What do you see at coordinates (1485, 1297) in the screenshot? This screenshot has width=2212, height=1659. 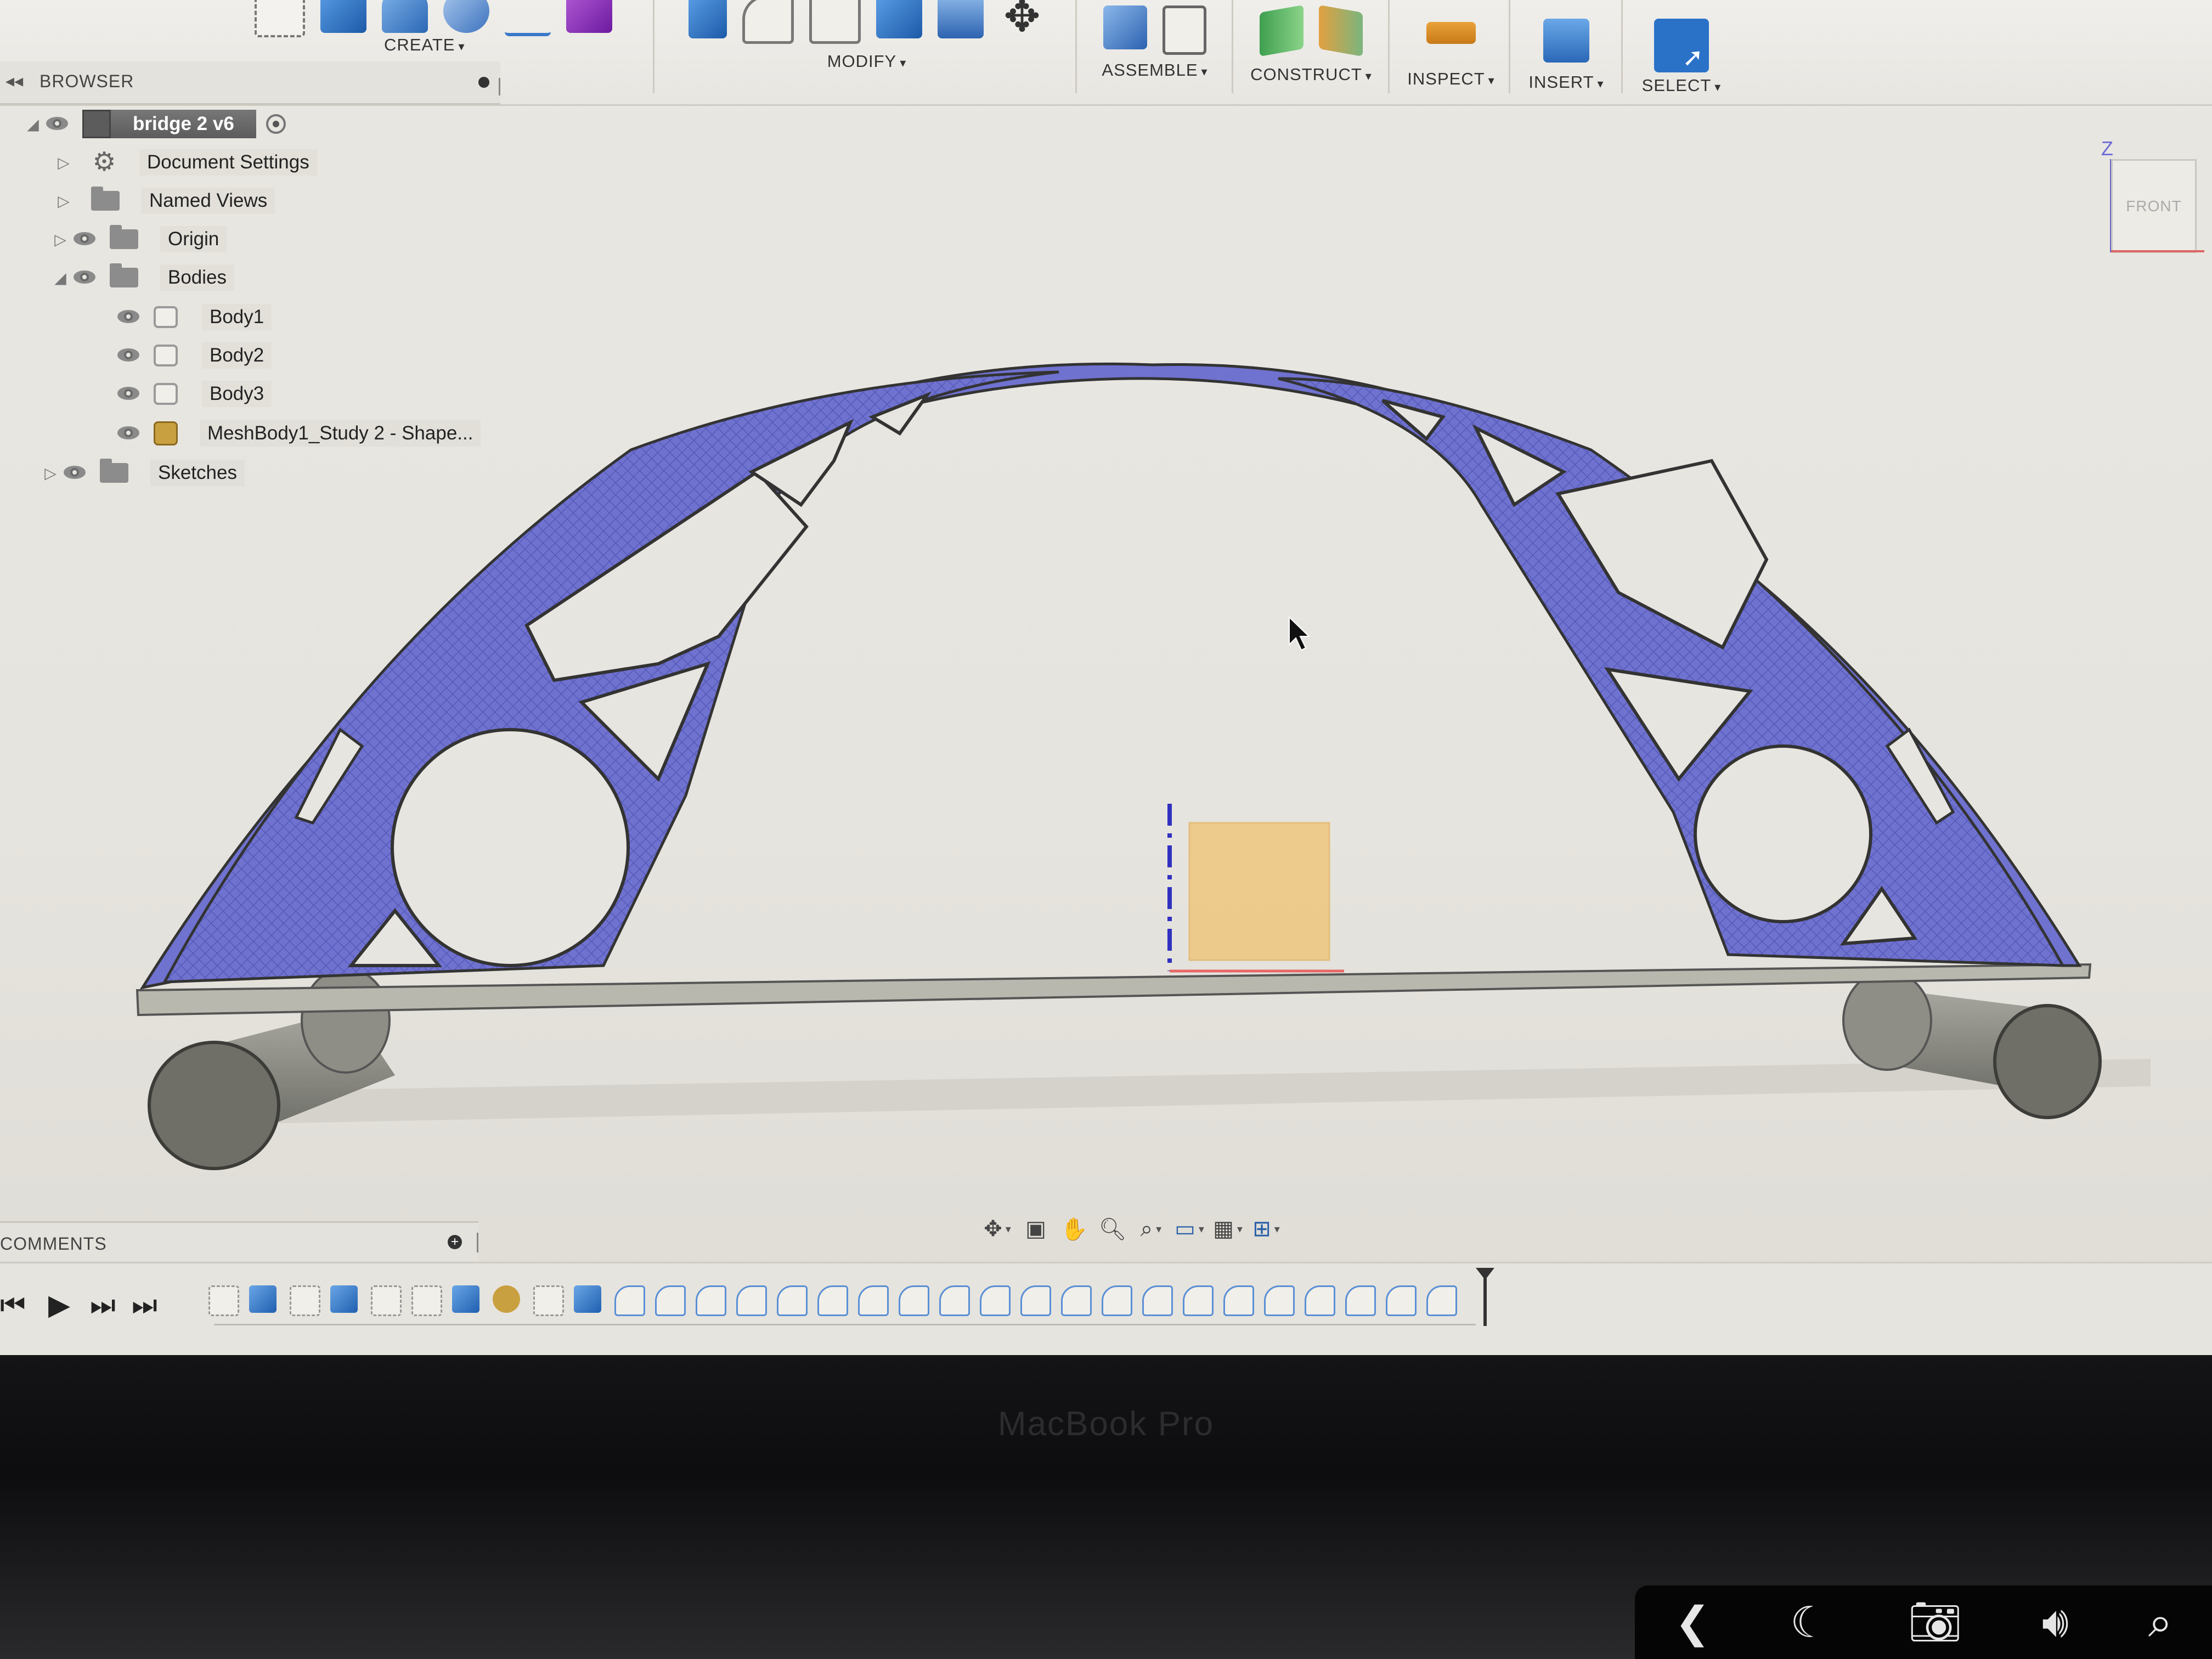 I see `timeline-marker` at bounding box center [1485, 1297].